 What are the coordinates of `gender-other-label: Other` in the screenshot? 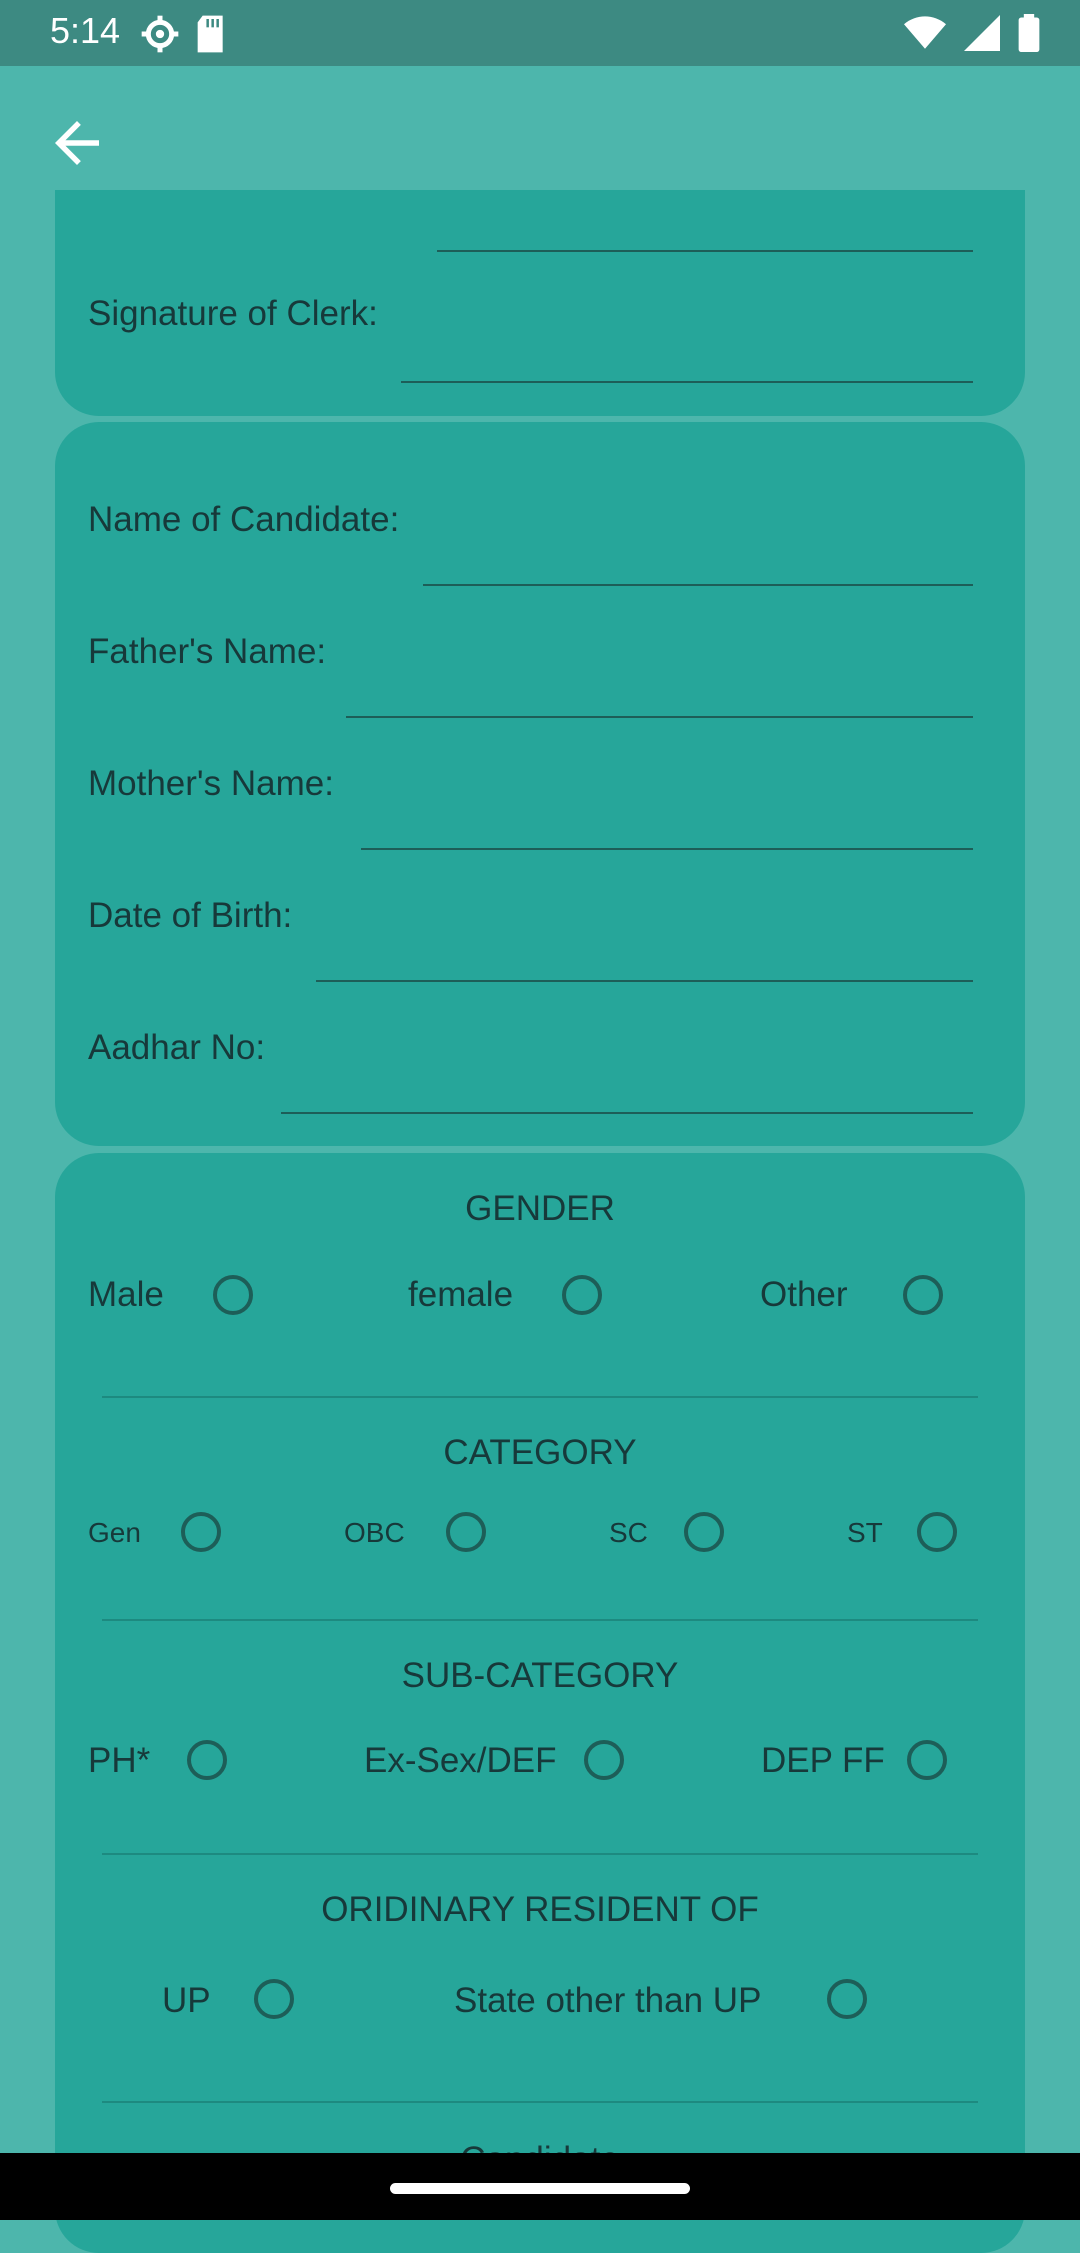 It's located at (804, 1294).